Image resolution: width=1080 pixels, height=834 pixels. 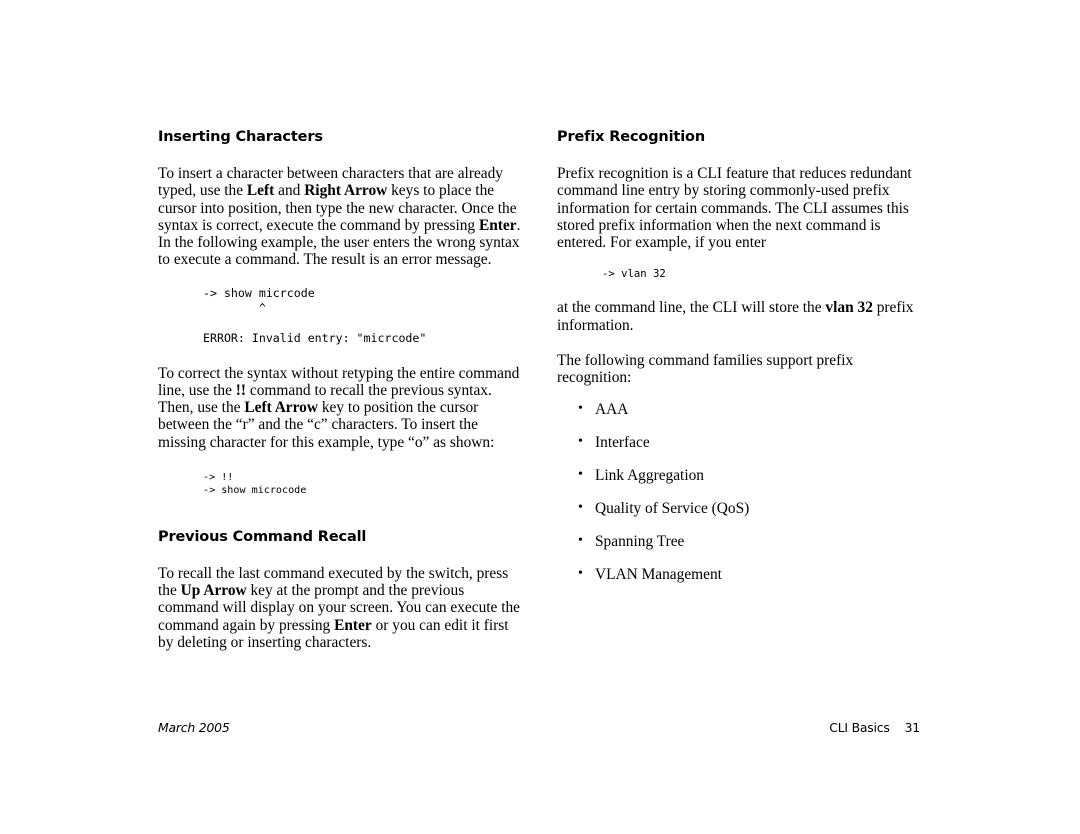 I want to click on list-item: • Quality of Service (QoS), so click(x=738, y=508).